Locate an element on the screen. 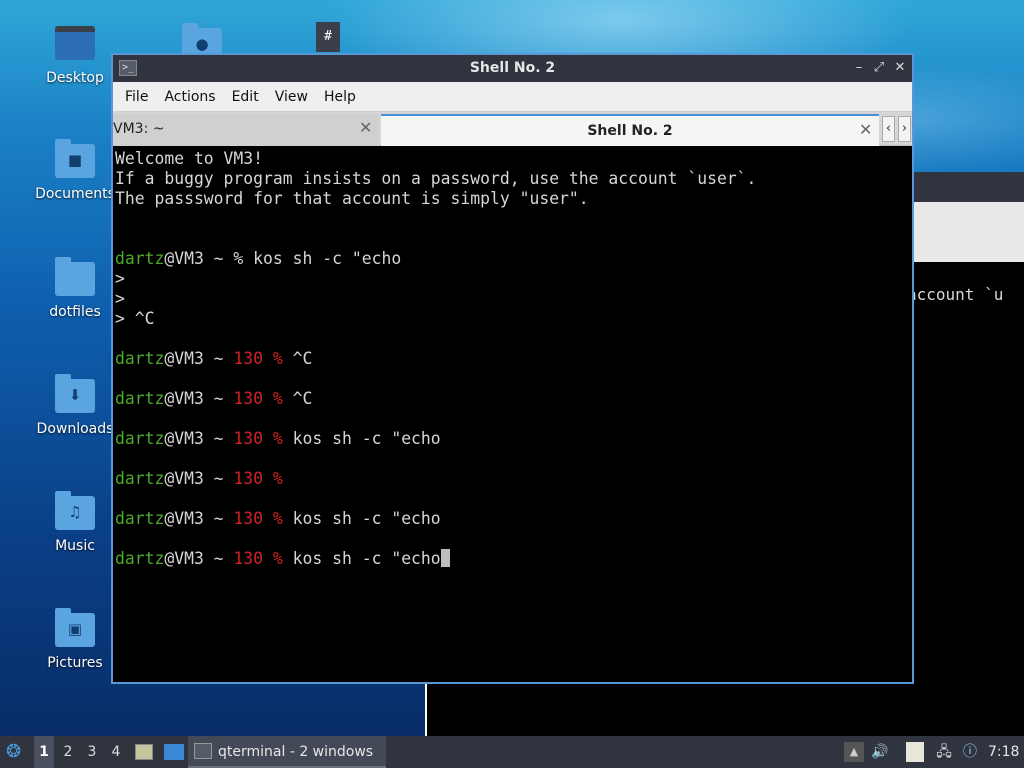  background-terminal-text: account `u is located at coordinates (955, 294).